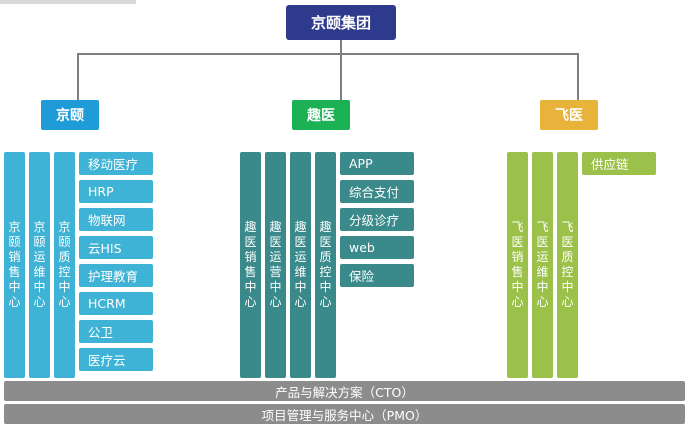 The width and height of the screenshot is (687, 428). Describe the element at coordinates (78, 76) in the screenshot. I see `connector-jingyi` at that location.